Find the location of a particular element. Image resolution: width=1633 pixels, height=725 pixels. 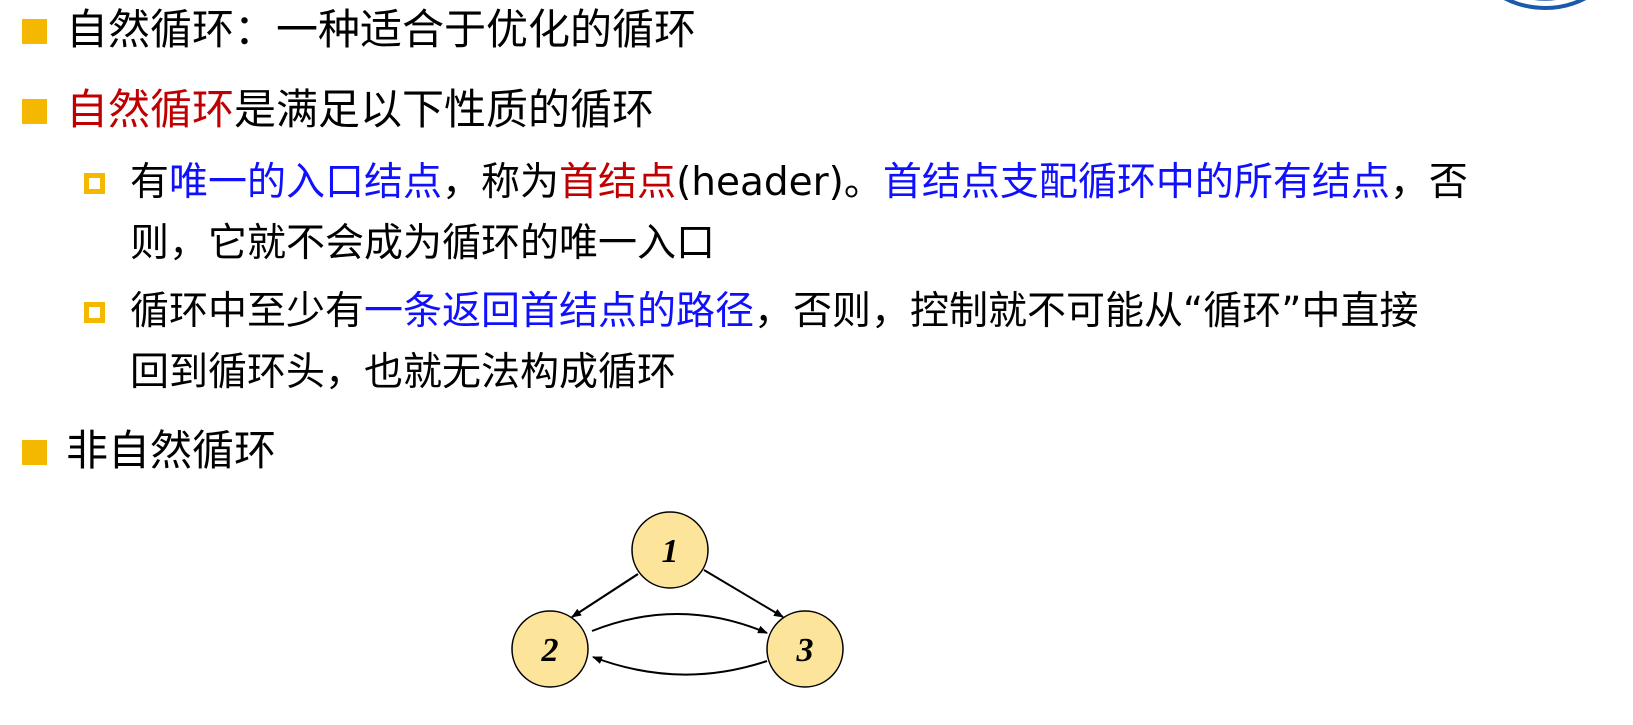

sub-item-unique-entry: 有唯一的入口结点，称为首结点(header)。首结点支配循环中的所有结点，否 is located at coordinates (799, 182).